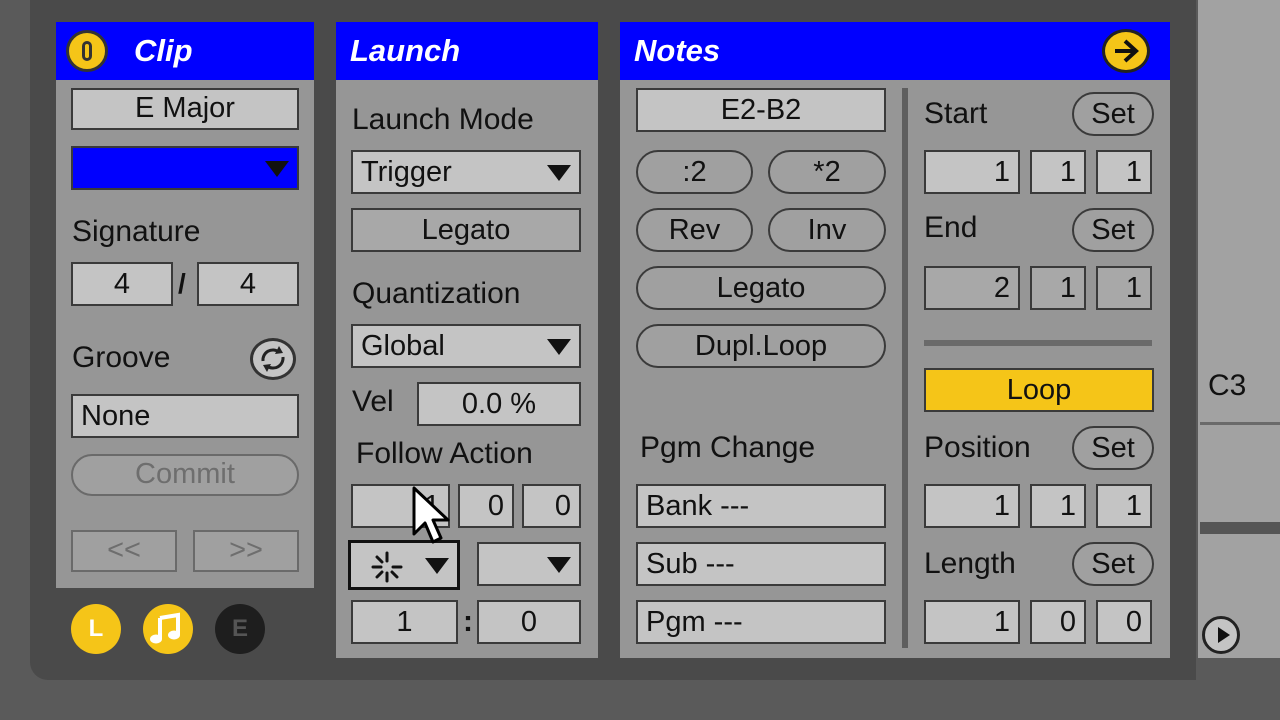 This screenshot has width=1280, height=720. I want to click on clip-name-field: E Major, so click(185, 109).